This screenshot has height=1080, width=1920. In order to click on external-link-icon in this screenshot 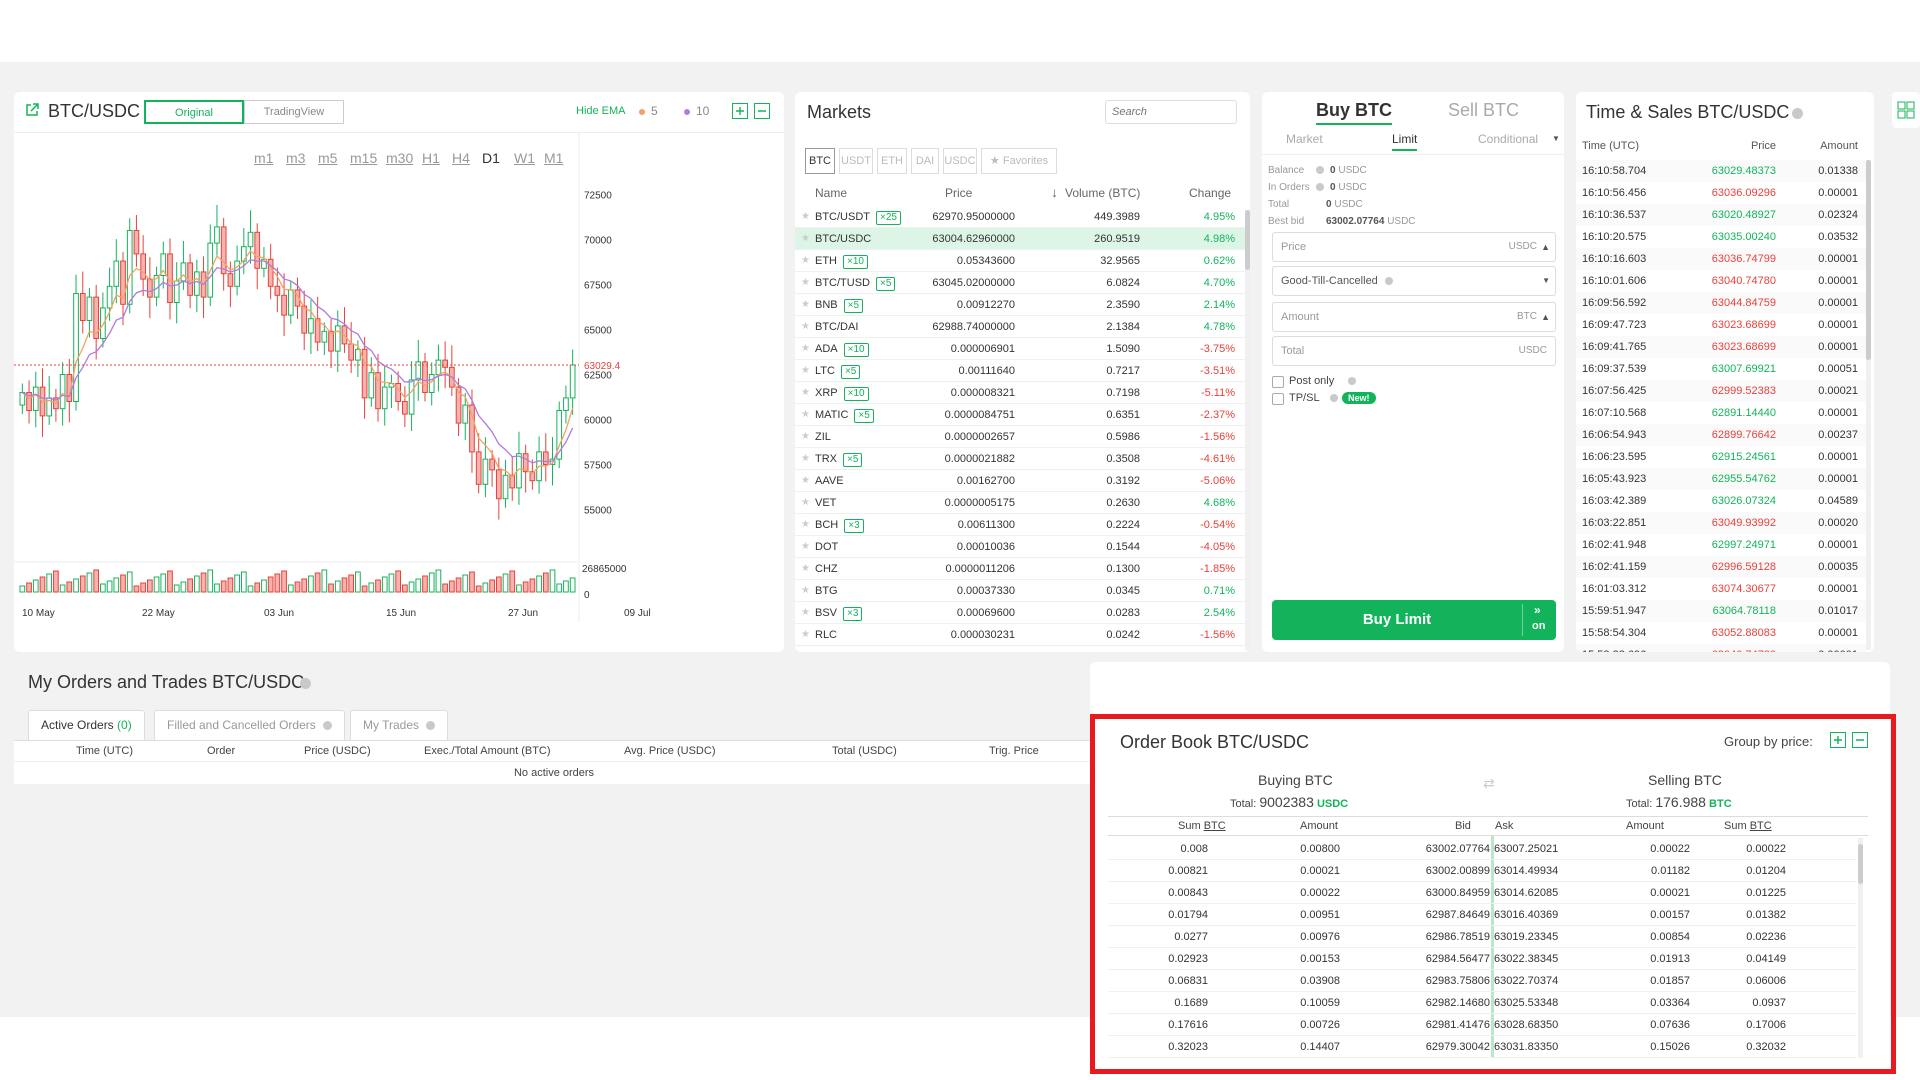, I will do `click(32, 110)`.